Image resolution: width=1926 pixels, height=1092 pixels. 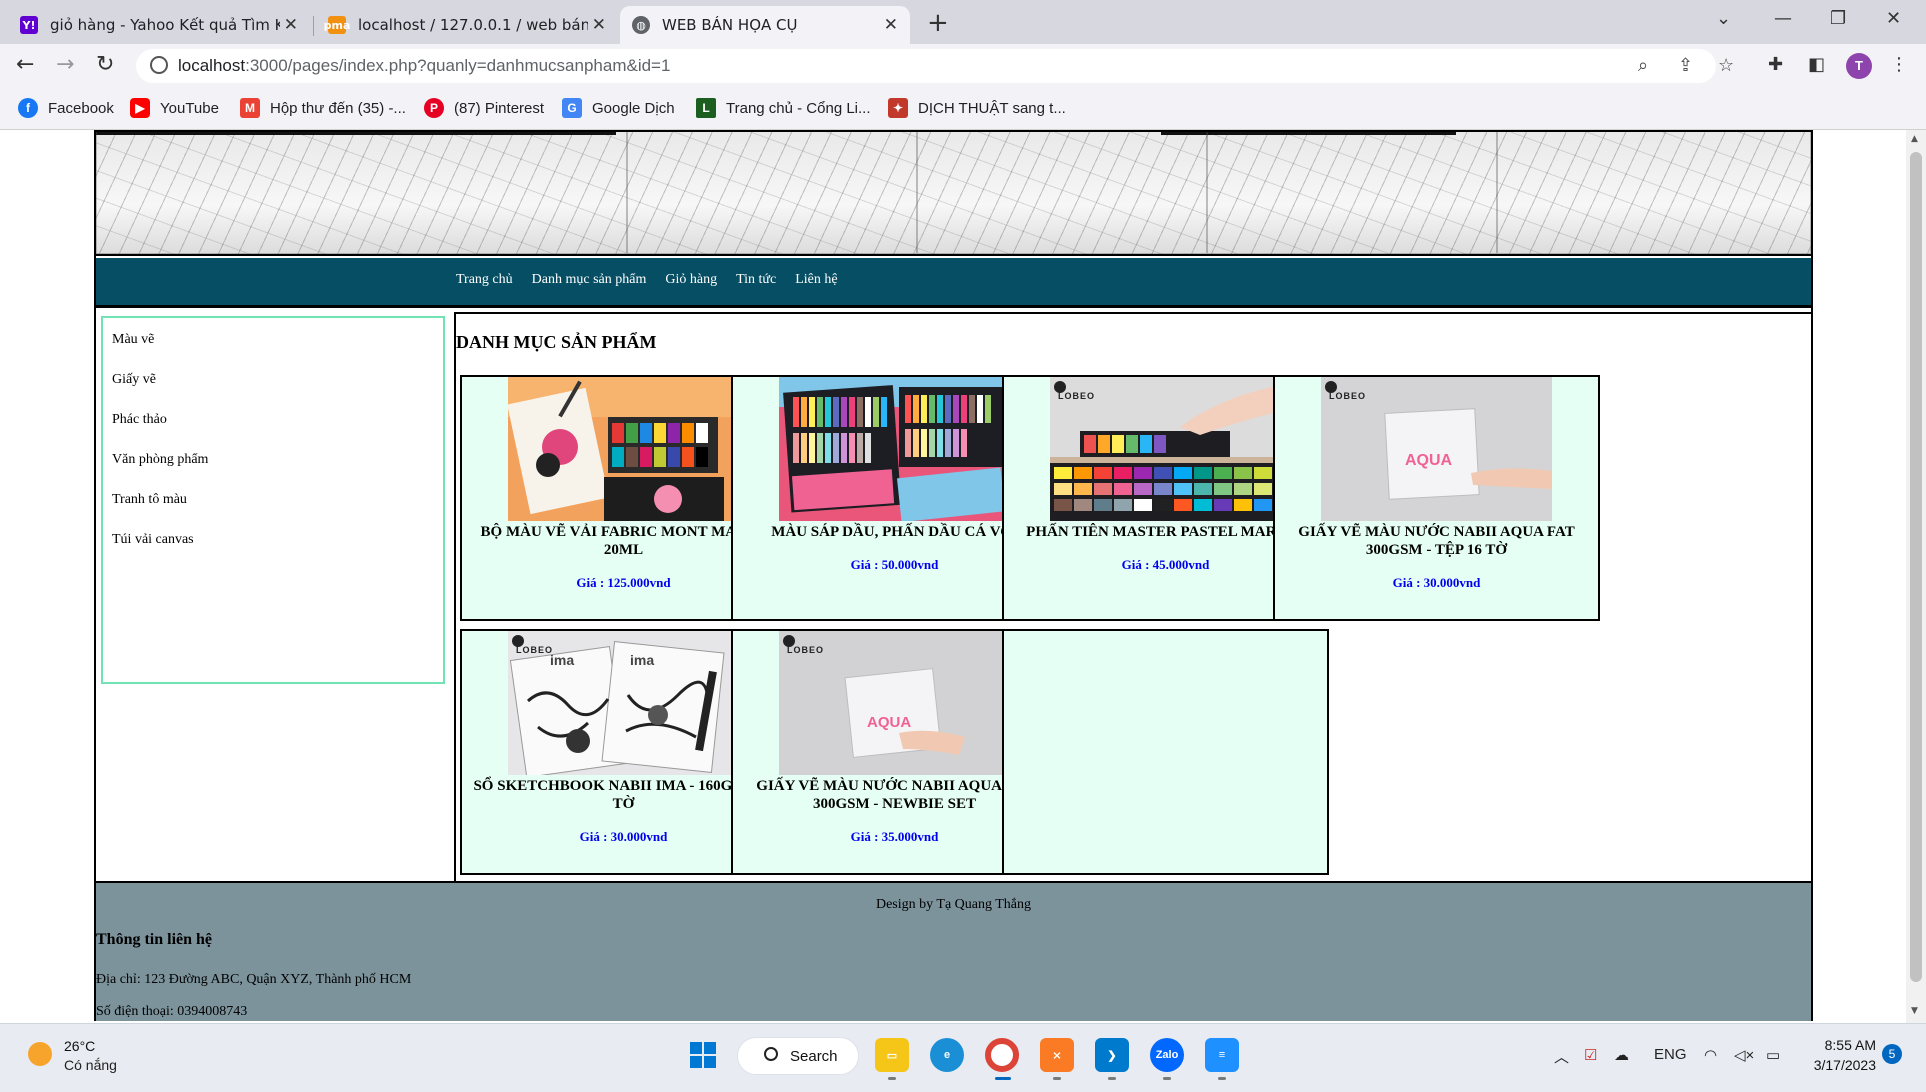 I want to click on sun-icon, so click(x=40, y=1054).